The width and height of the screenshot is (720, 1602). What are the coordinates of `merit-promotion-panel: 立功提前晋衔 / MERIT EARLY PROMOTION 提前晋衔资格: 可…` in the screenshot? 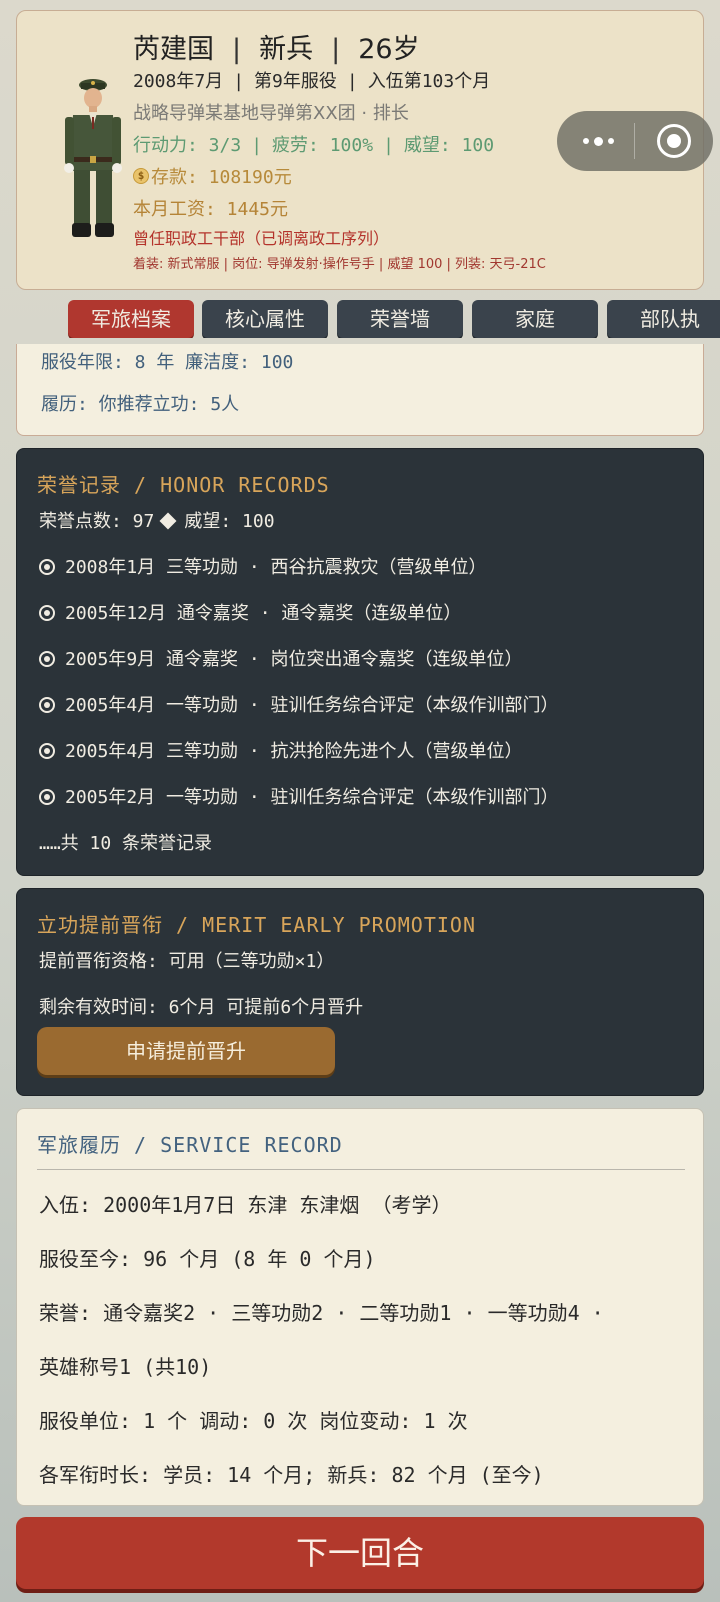 It's located at (360, 992).